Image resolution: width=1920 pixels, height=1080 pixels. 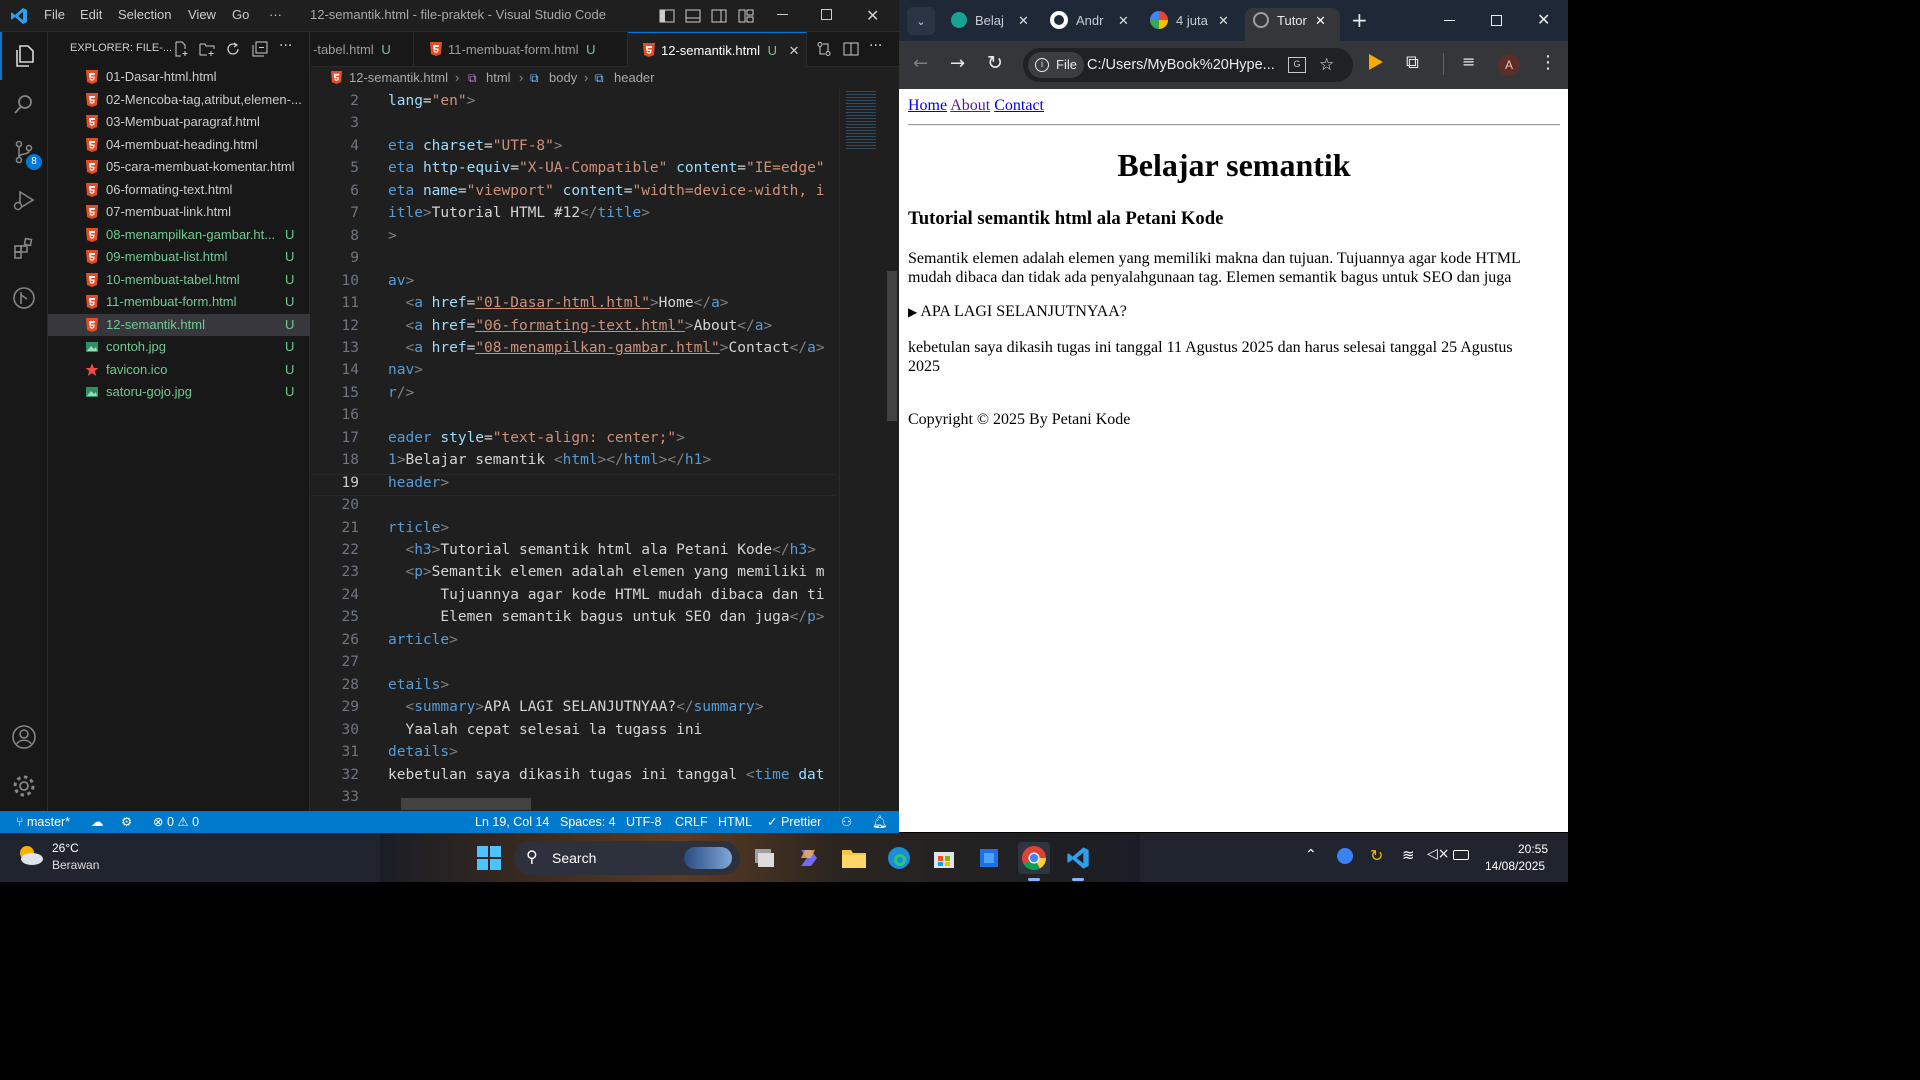 I want to click on clock-time: 20:55, so click(x=1533, y=849).